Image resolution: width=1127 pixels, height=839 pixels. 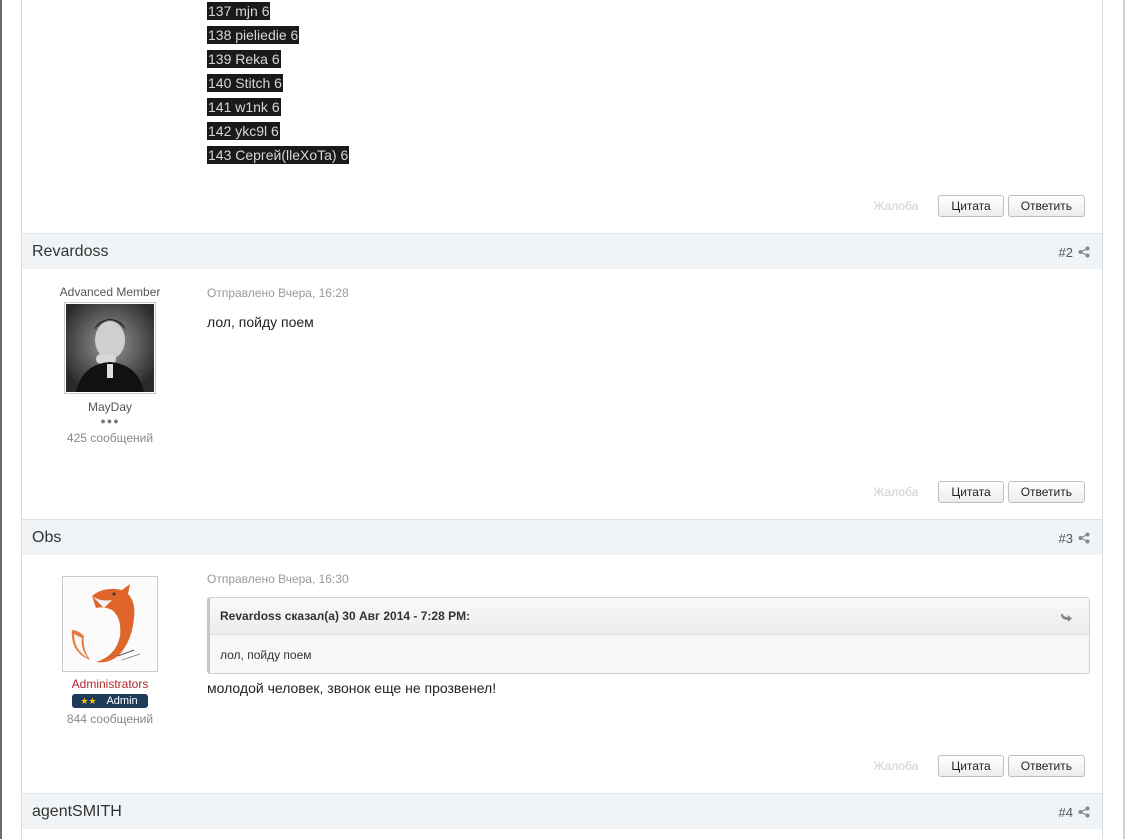 What do you see at coordinates (77, 812) in the screenshot?
I see `post-author: agentSMITH` at bounding box center [77, 812].